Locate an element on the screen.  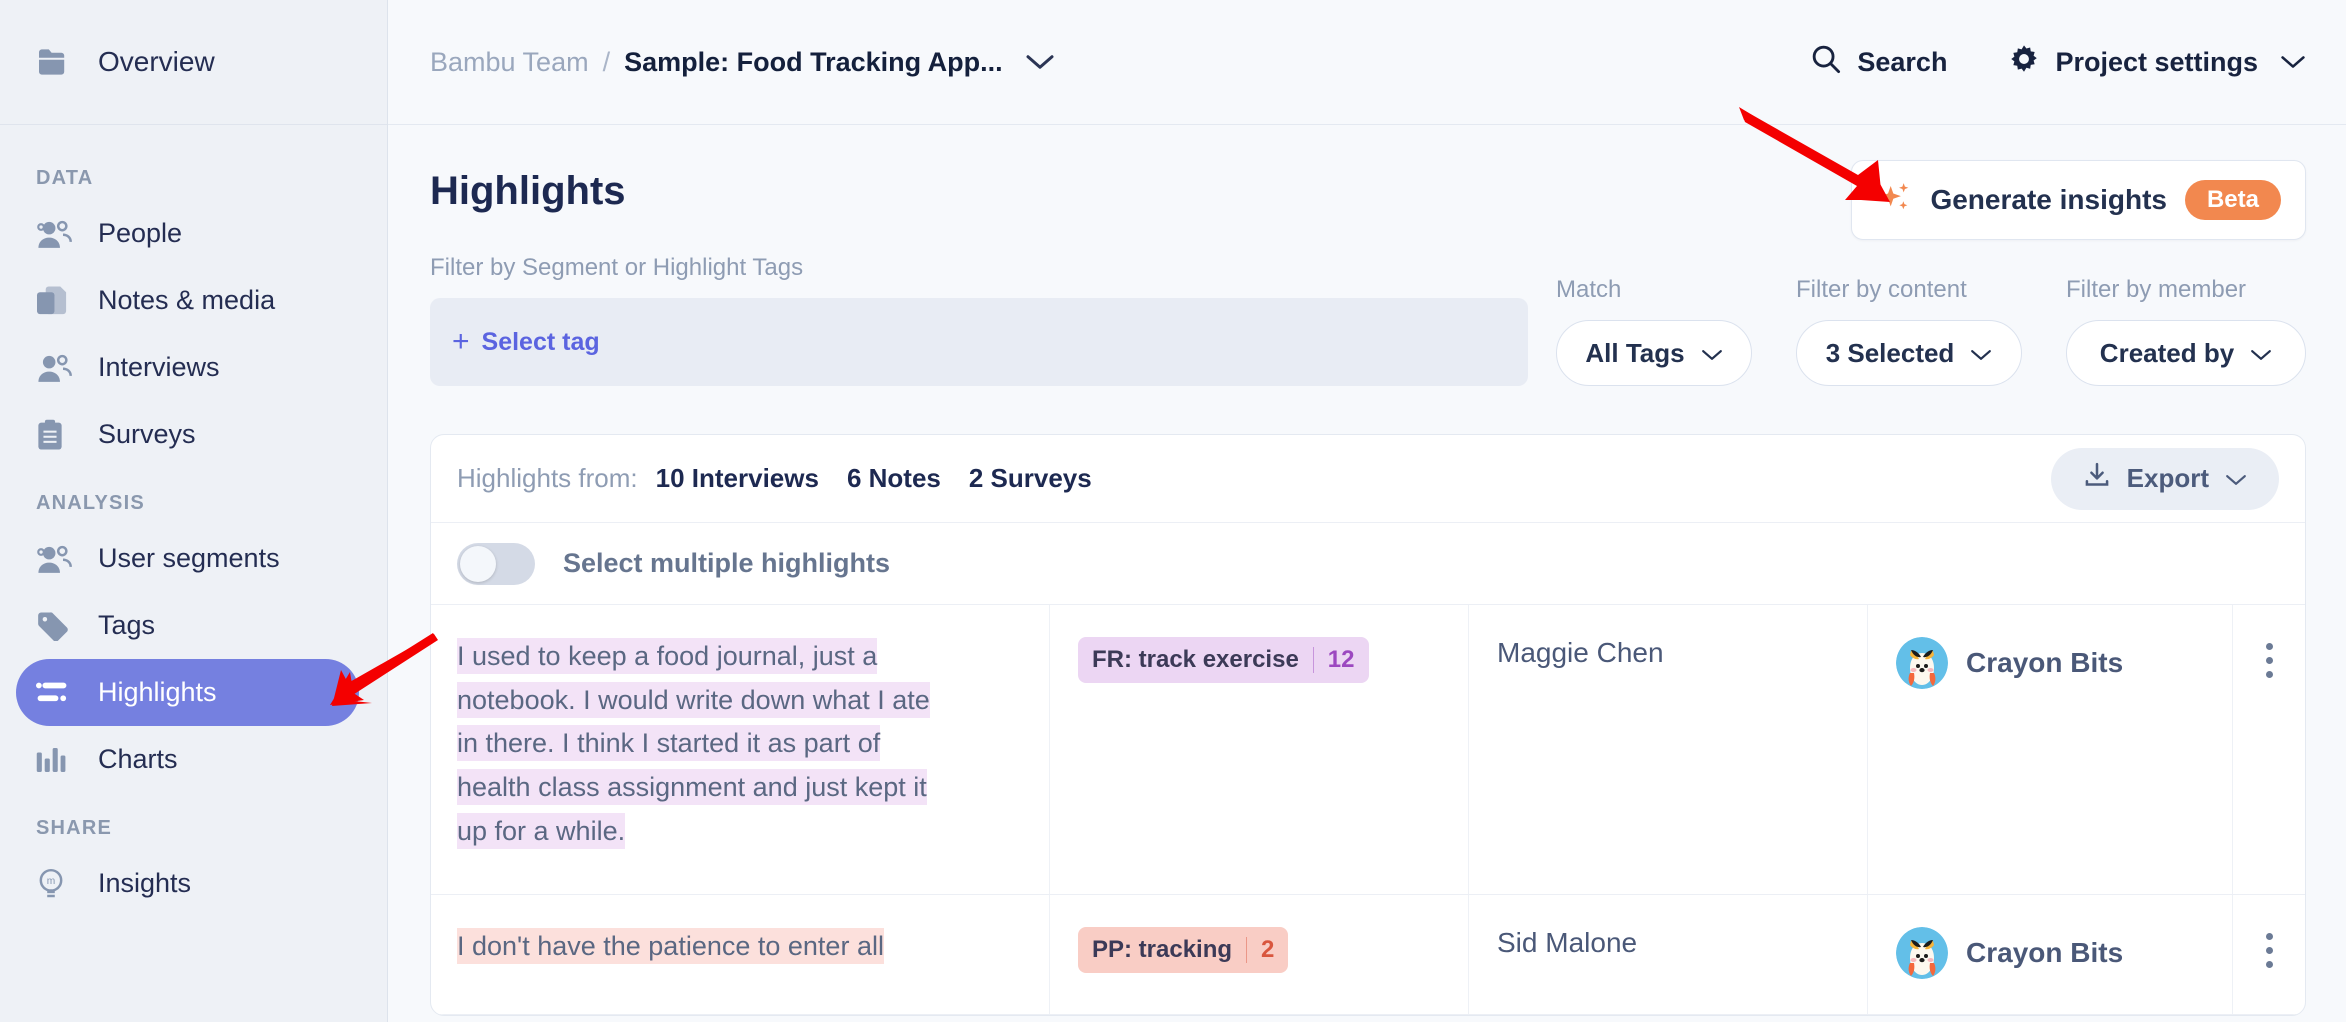
content-filter-group: Filter by content 3 Selected is located at coordinates (1909, 331).